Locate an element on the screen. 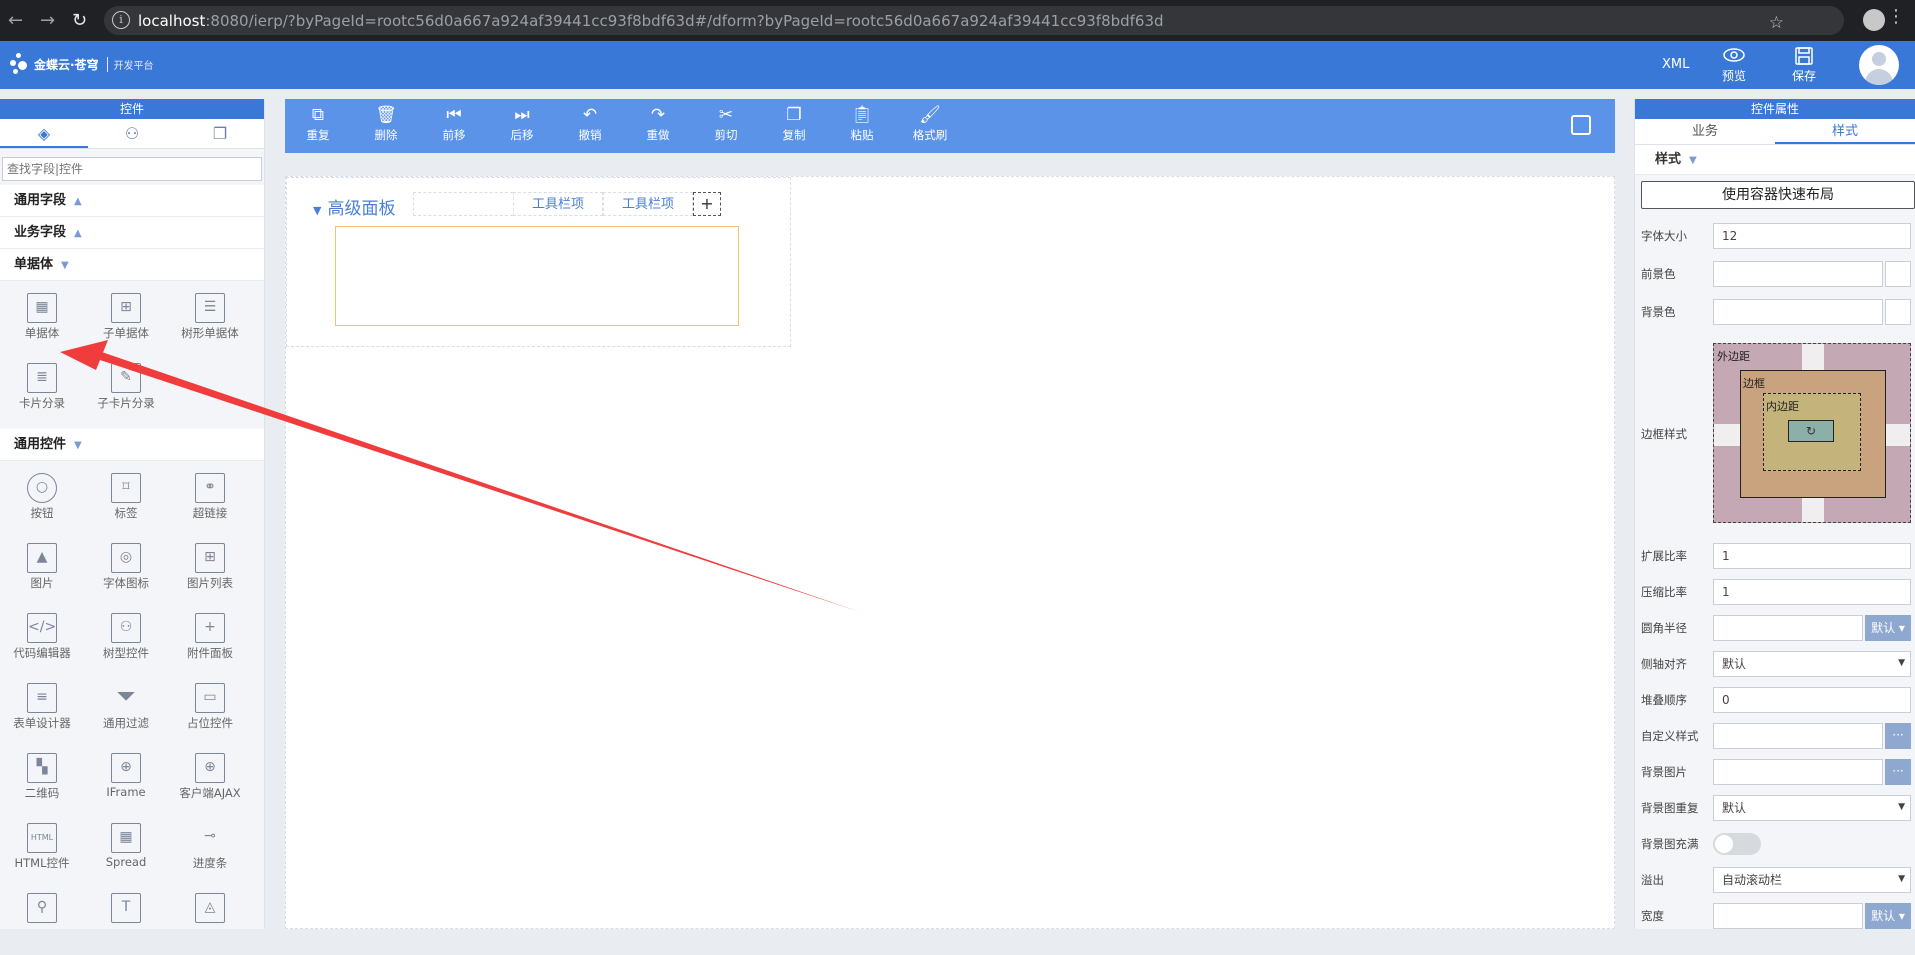 This screenshot has height=955, width=1915. section-common-controls: 通用控件 ▼ is located at coordinates (132, 445).